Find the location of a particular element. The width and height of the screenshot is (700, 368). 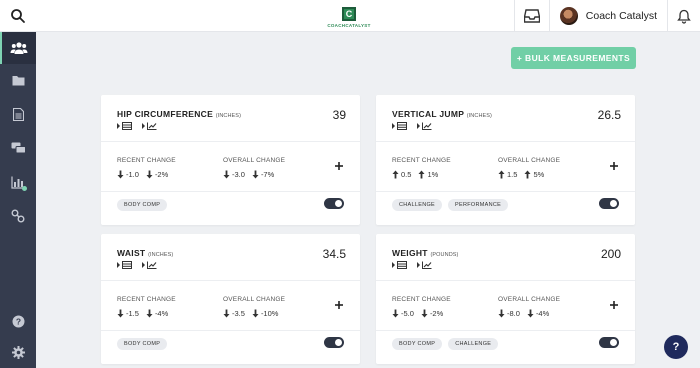

measurement-value: 34.5 is located at coordinates (334, 254).